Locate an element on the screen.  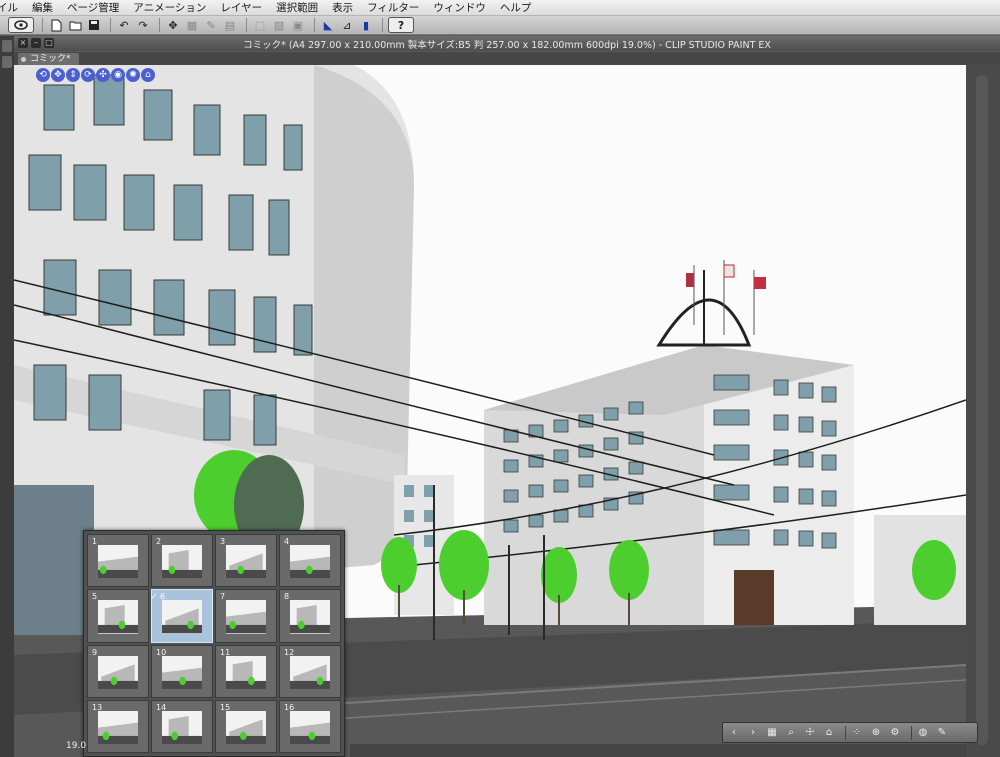
snap-perspective-icon: ▮ is located at coordinates (366, 25).